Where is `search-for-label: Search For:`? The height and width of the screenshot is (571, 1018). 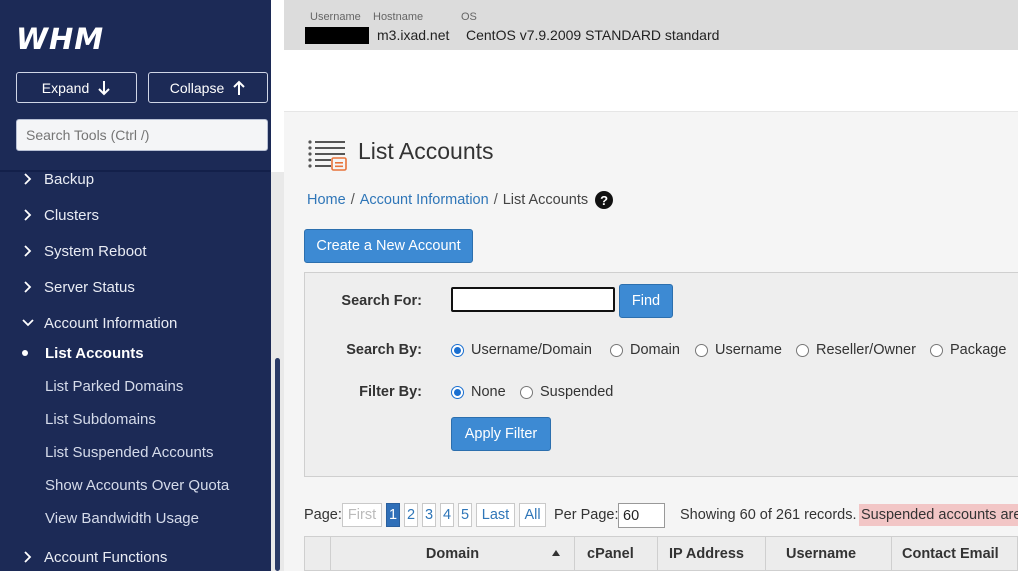
search-for-label: Search For: is located at coordinates (381, 301).